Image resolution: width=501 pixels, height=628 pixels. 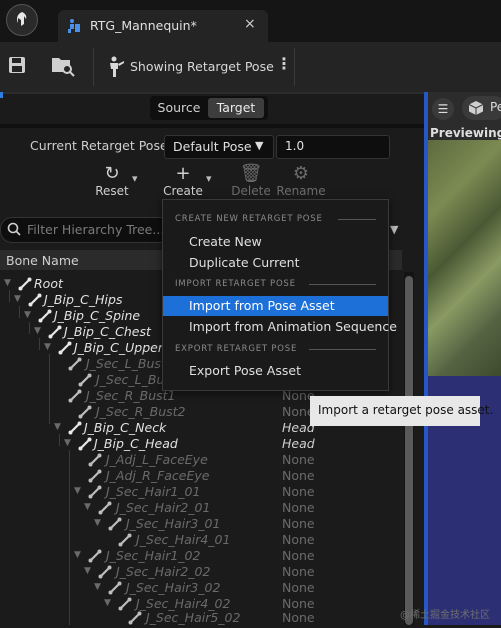 What do you see at coordinates (333, 147) in the screenshot?
I see `pose-blend-field: 1.0` at bounding box center [333, 147].